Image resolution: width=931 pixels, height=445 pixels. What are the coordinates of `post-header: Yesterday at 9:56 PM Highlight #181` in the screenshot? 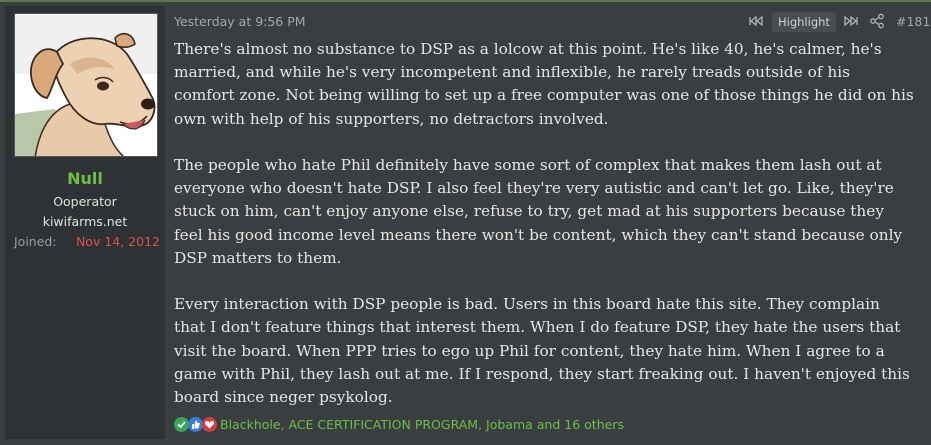 It's located at (552, 22).